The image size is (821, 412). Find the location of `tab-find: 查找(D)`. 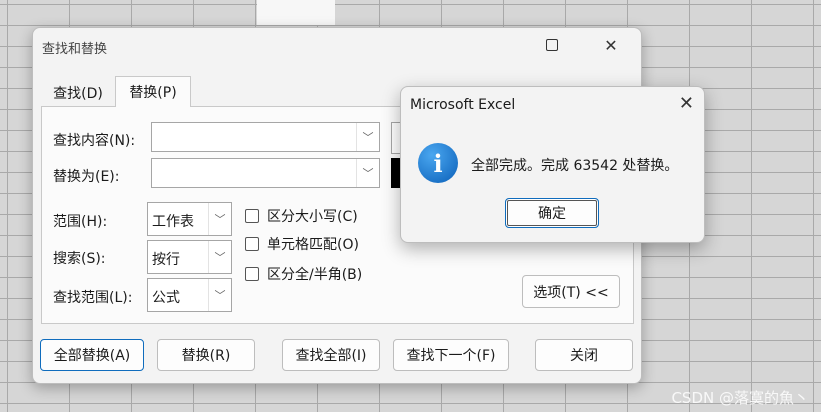

tab-find: 查找(D) is located at coordinates (78, 93).